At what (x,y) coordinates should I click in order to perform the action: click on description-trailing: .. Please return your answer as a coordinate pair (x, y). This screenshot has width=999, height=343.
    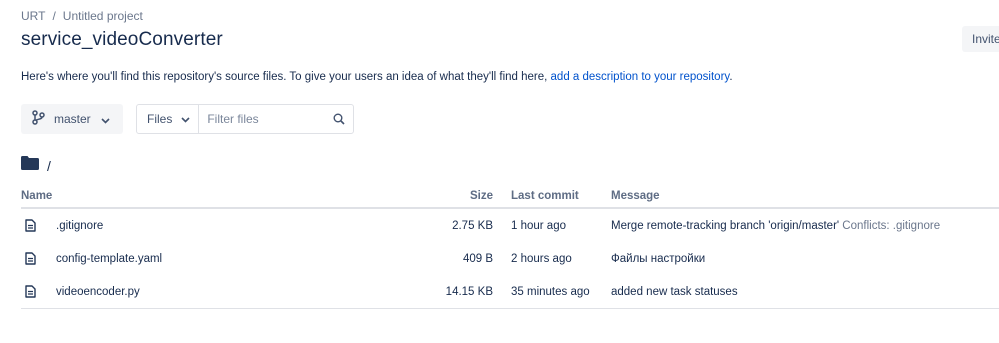
    Looking at the image, I should click on (731, 77).